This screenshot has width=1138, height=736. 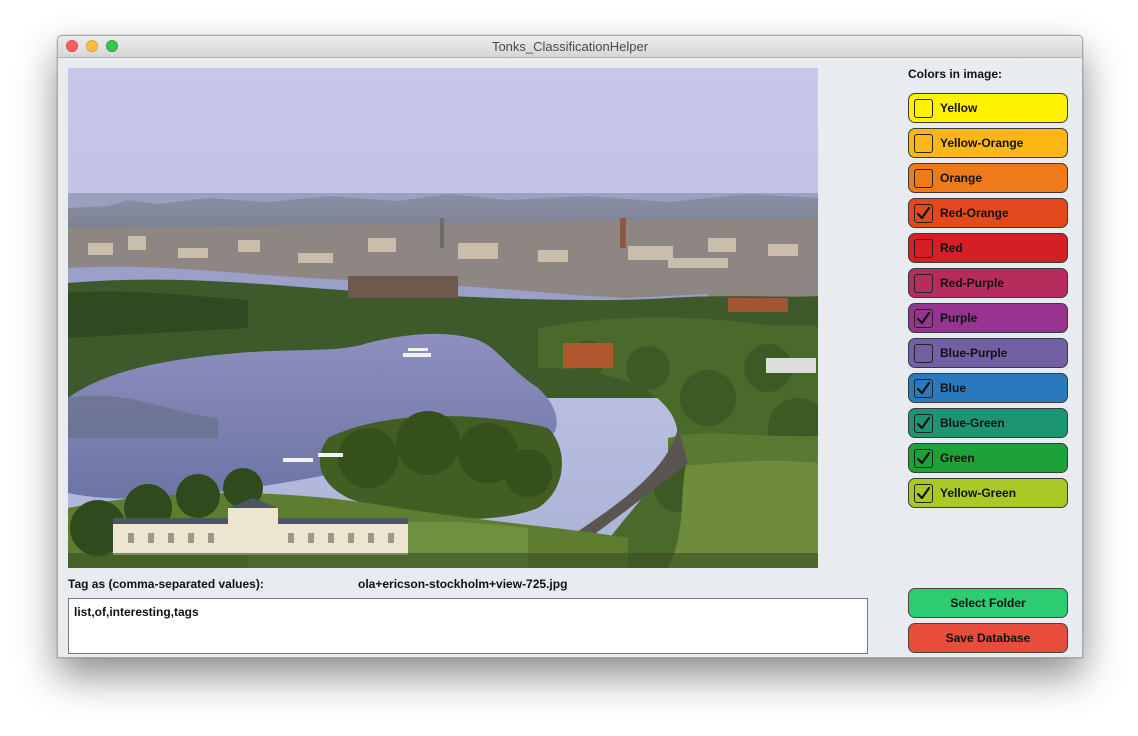 I want to click on select-folder-button: Select Folder, so click(x=988, y=603).